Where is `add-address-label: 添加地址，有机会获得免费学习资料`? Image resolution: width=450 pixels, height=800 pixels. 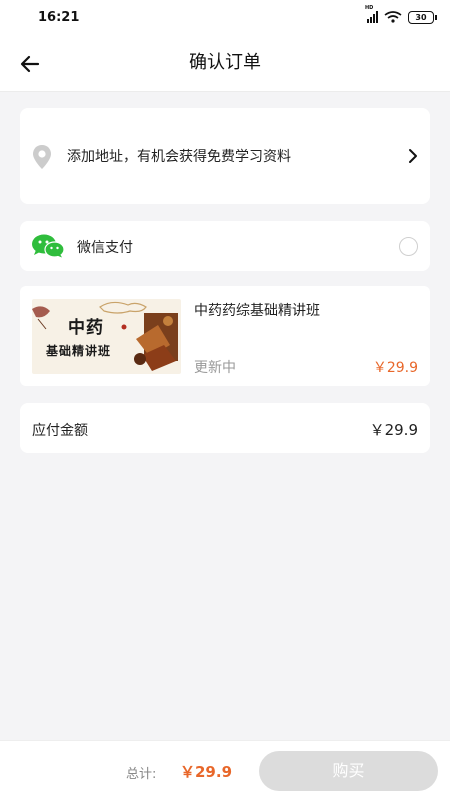 add-address-label: 添加地址，有机会获得免费学习资料 is located at coordinates (179, 157).